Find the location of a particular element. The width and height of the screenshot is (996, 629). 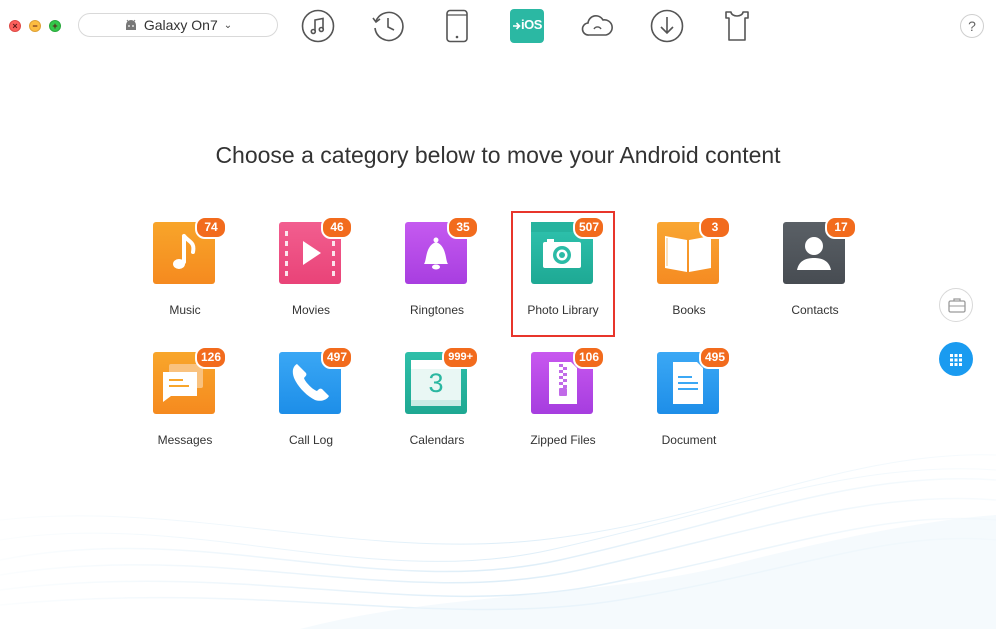

audio-manager-button is located at coordinates (318, 26).